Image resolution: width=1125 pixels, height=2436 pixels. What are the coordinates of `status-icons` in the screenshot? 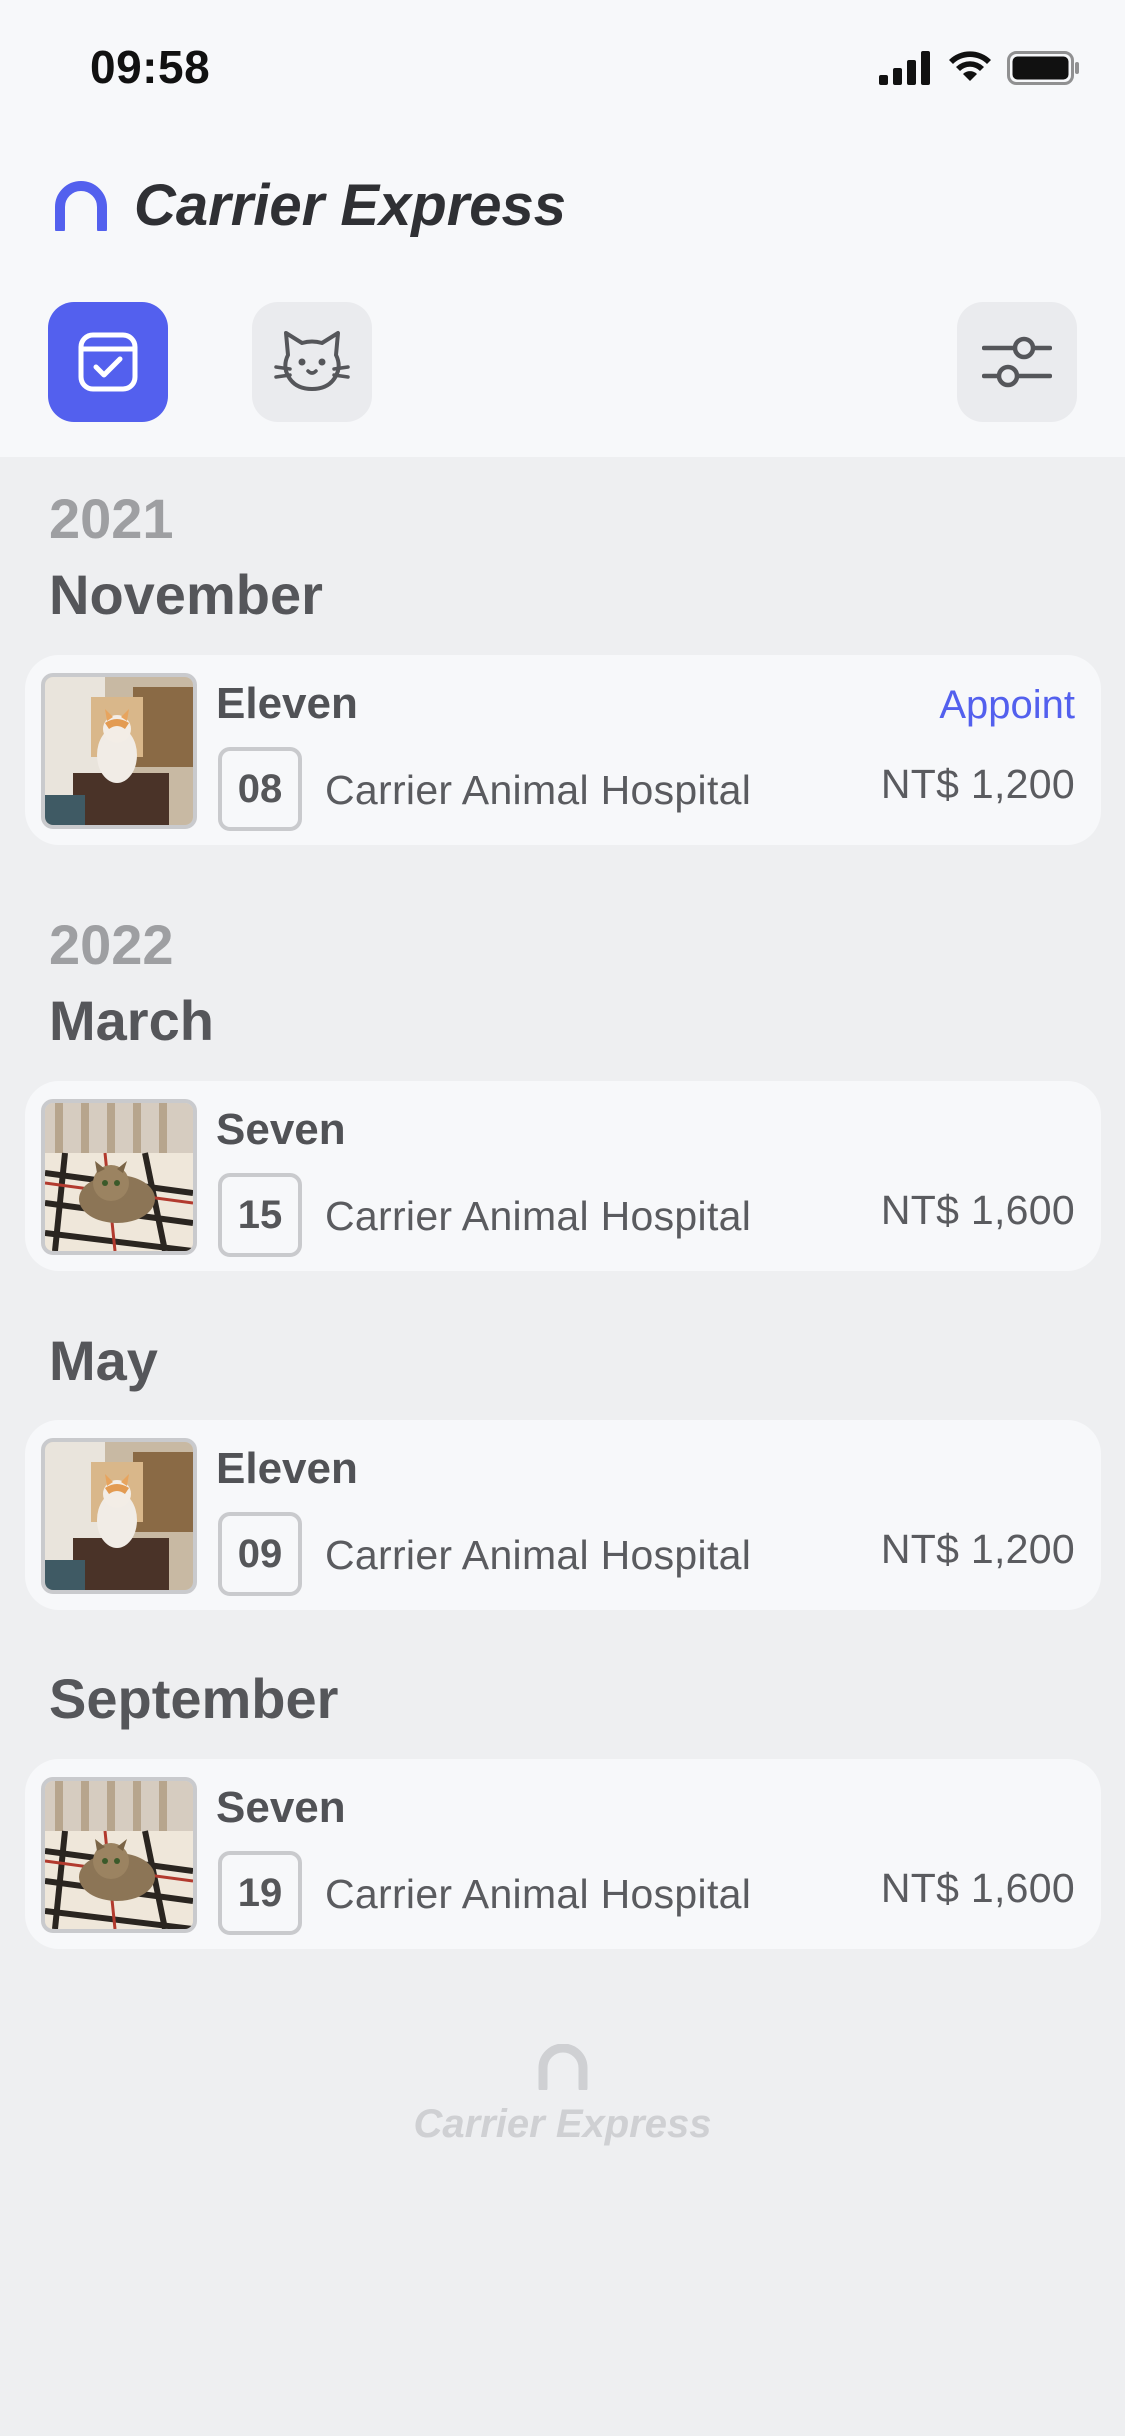 It's located at (980, 68).